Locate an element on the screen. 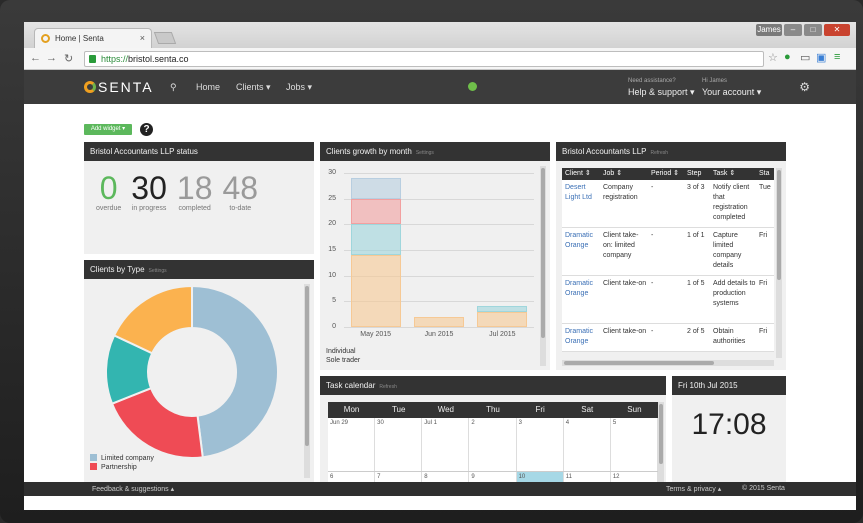 The image size is (863, 523). back-icon: ← is located at coordinates (35, 58).